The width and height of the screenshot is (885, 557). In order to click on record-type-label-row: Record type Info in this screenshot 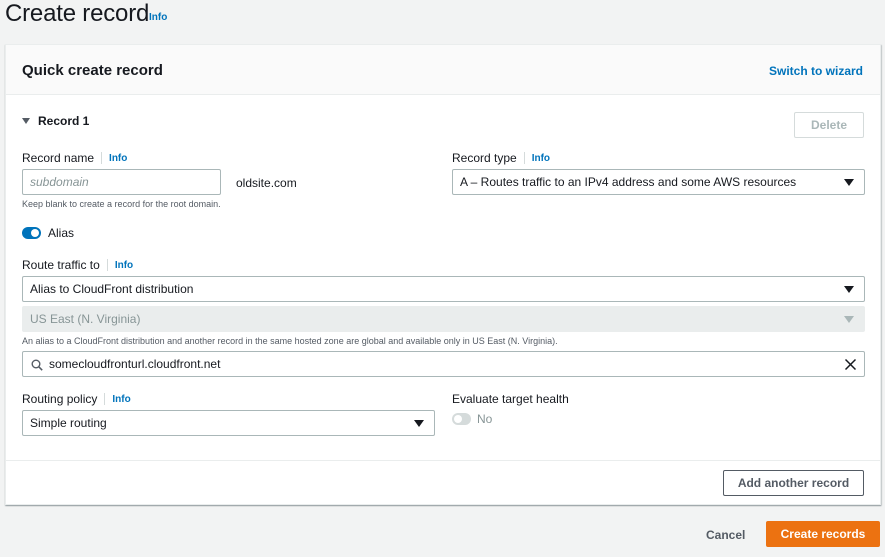, I will do `click(501, 158)`.